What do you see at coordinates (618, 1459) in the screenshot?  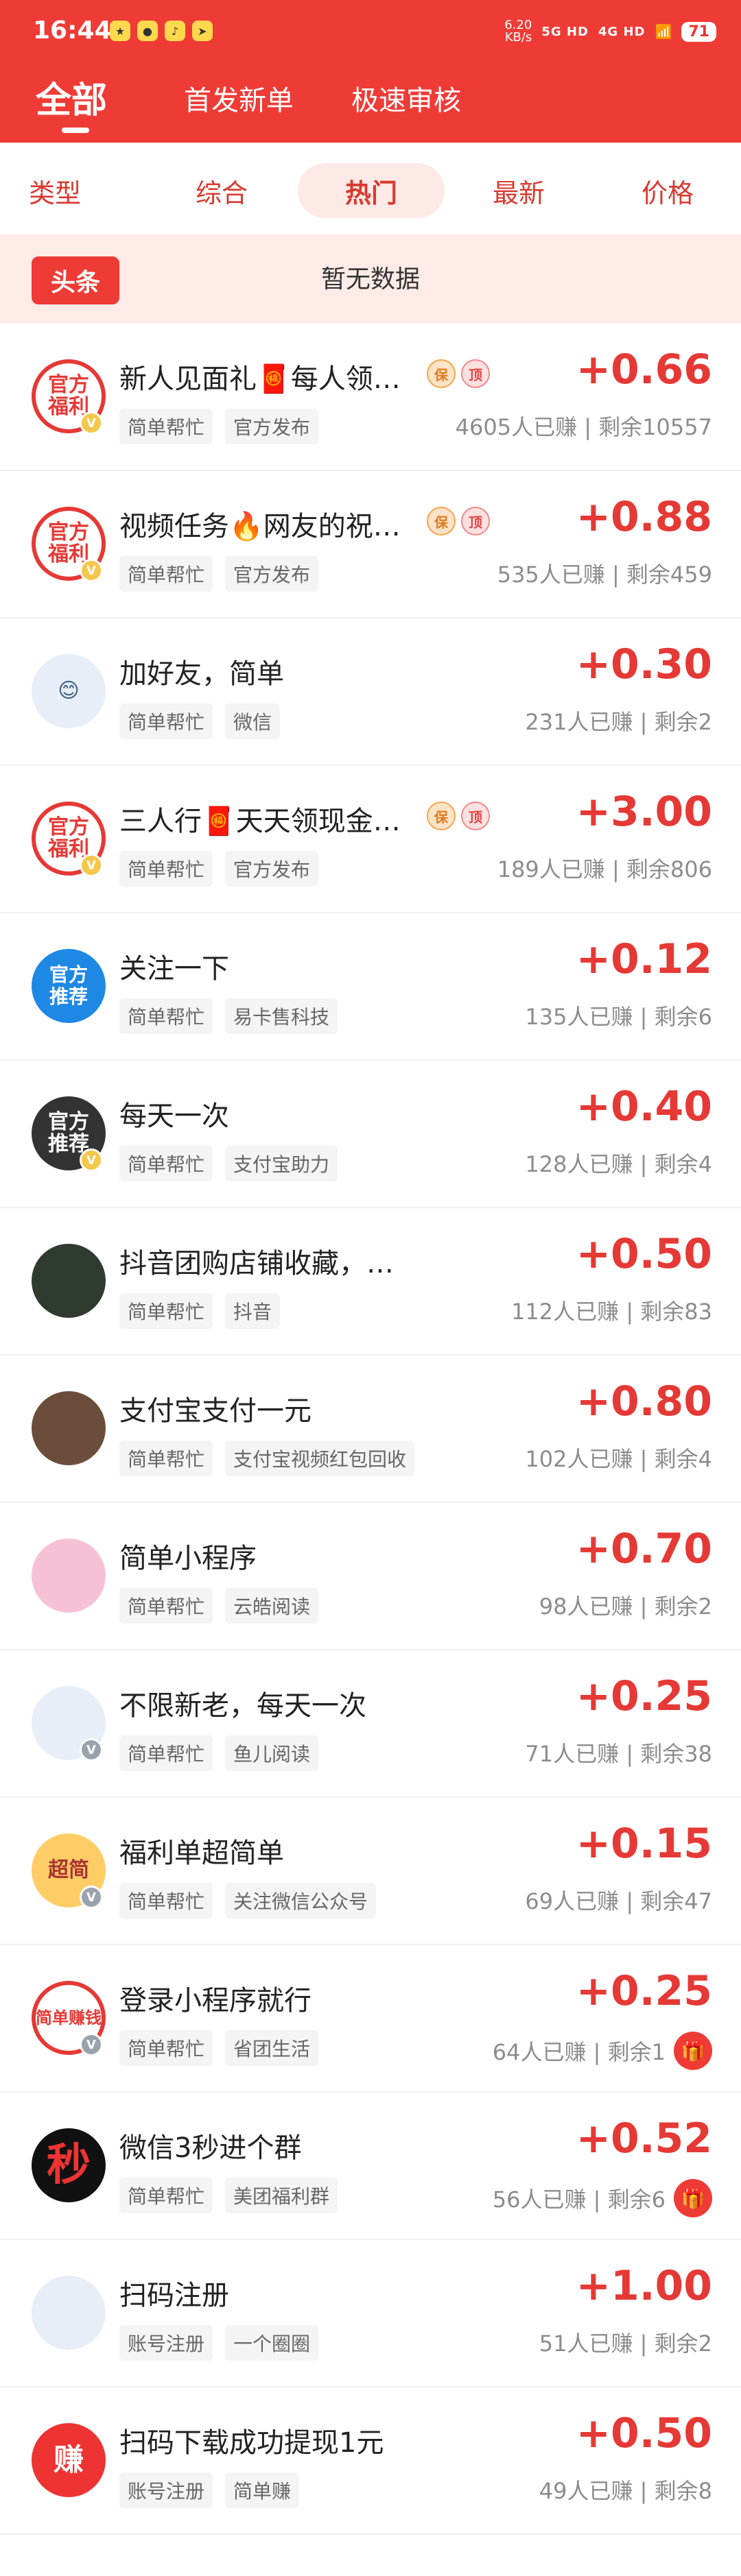 I see `stats-text: 102人已赚 | 剩余4` at bounding box center [618, 1459].